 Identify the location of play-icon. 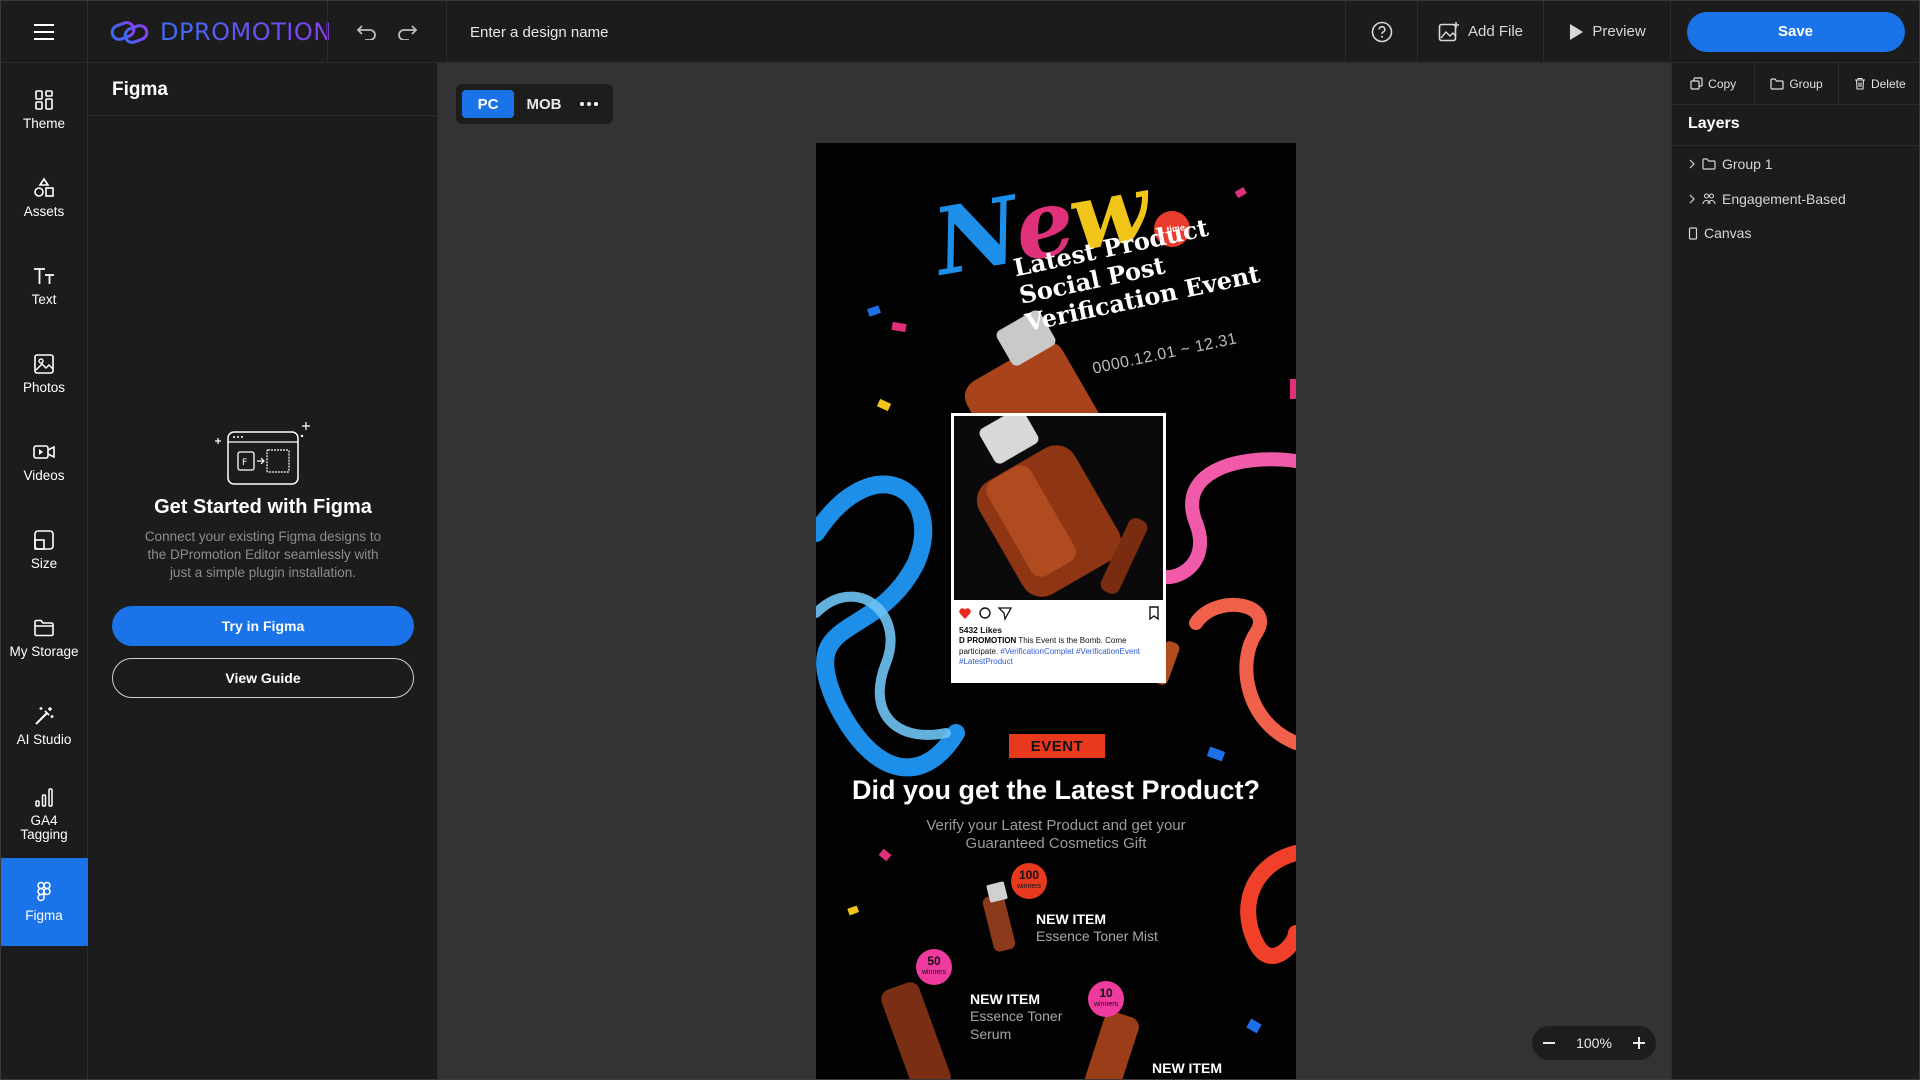
(1577, 31).